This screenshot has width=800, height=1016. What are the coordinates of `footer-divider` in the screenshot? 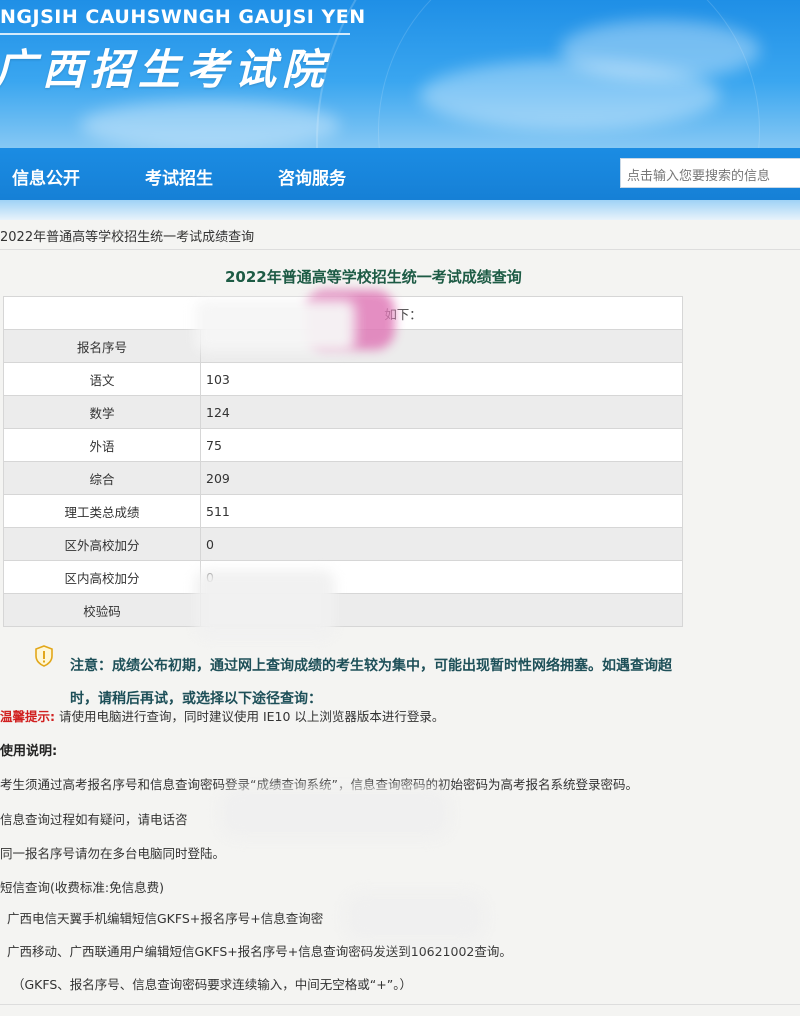 It's located at (400, 1004).